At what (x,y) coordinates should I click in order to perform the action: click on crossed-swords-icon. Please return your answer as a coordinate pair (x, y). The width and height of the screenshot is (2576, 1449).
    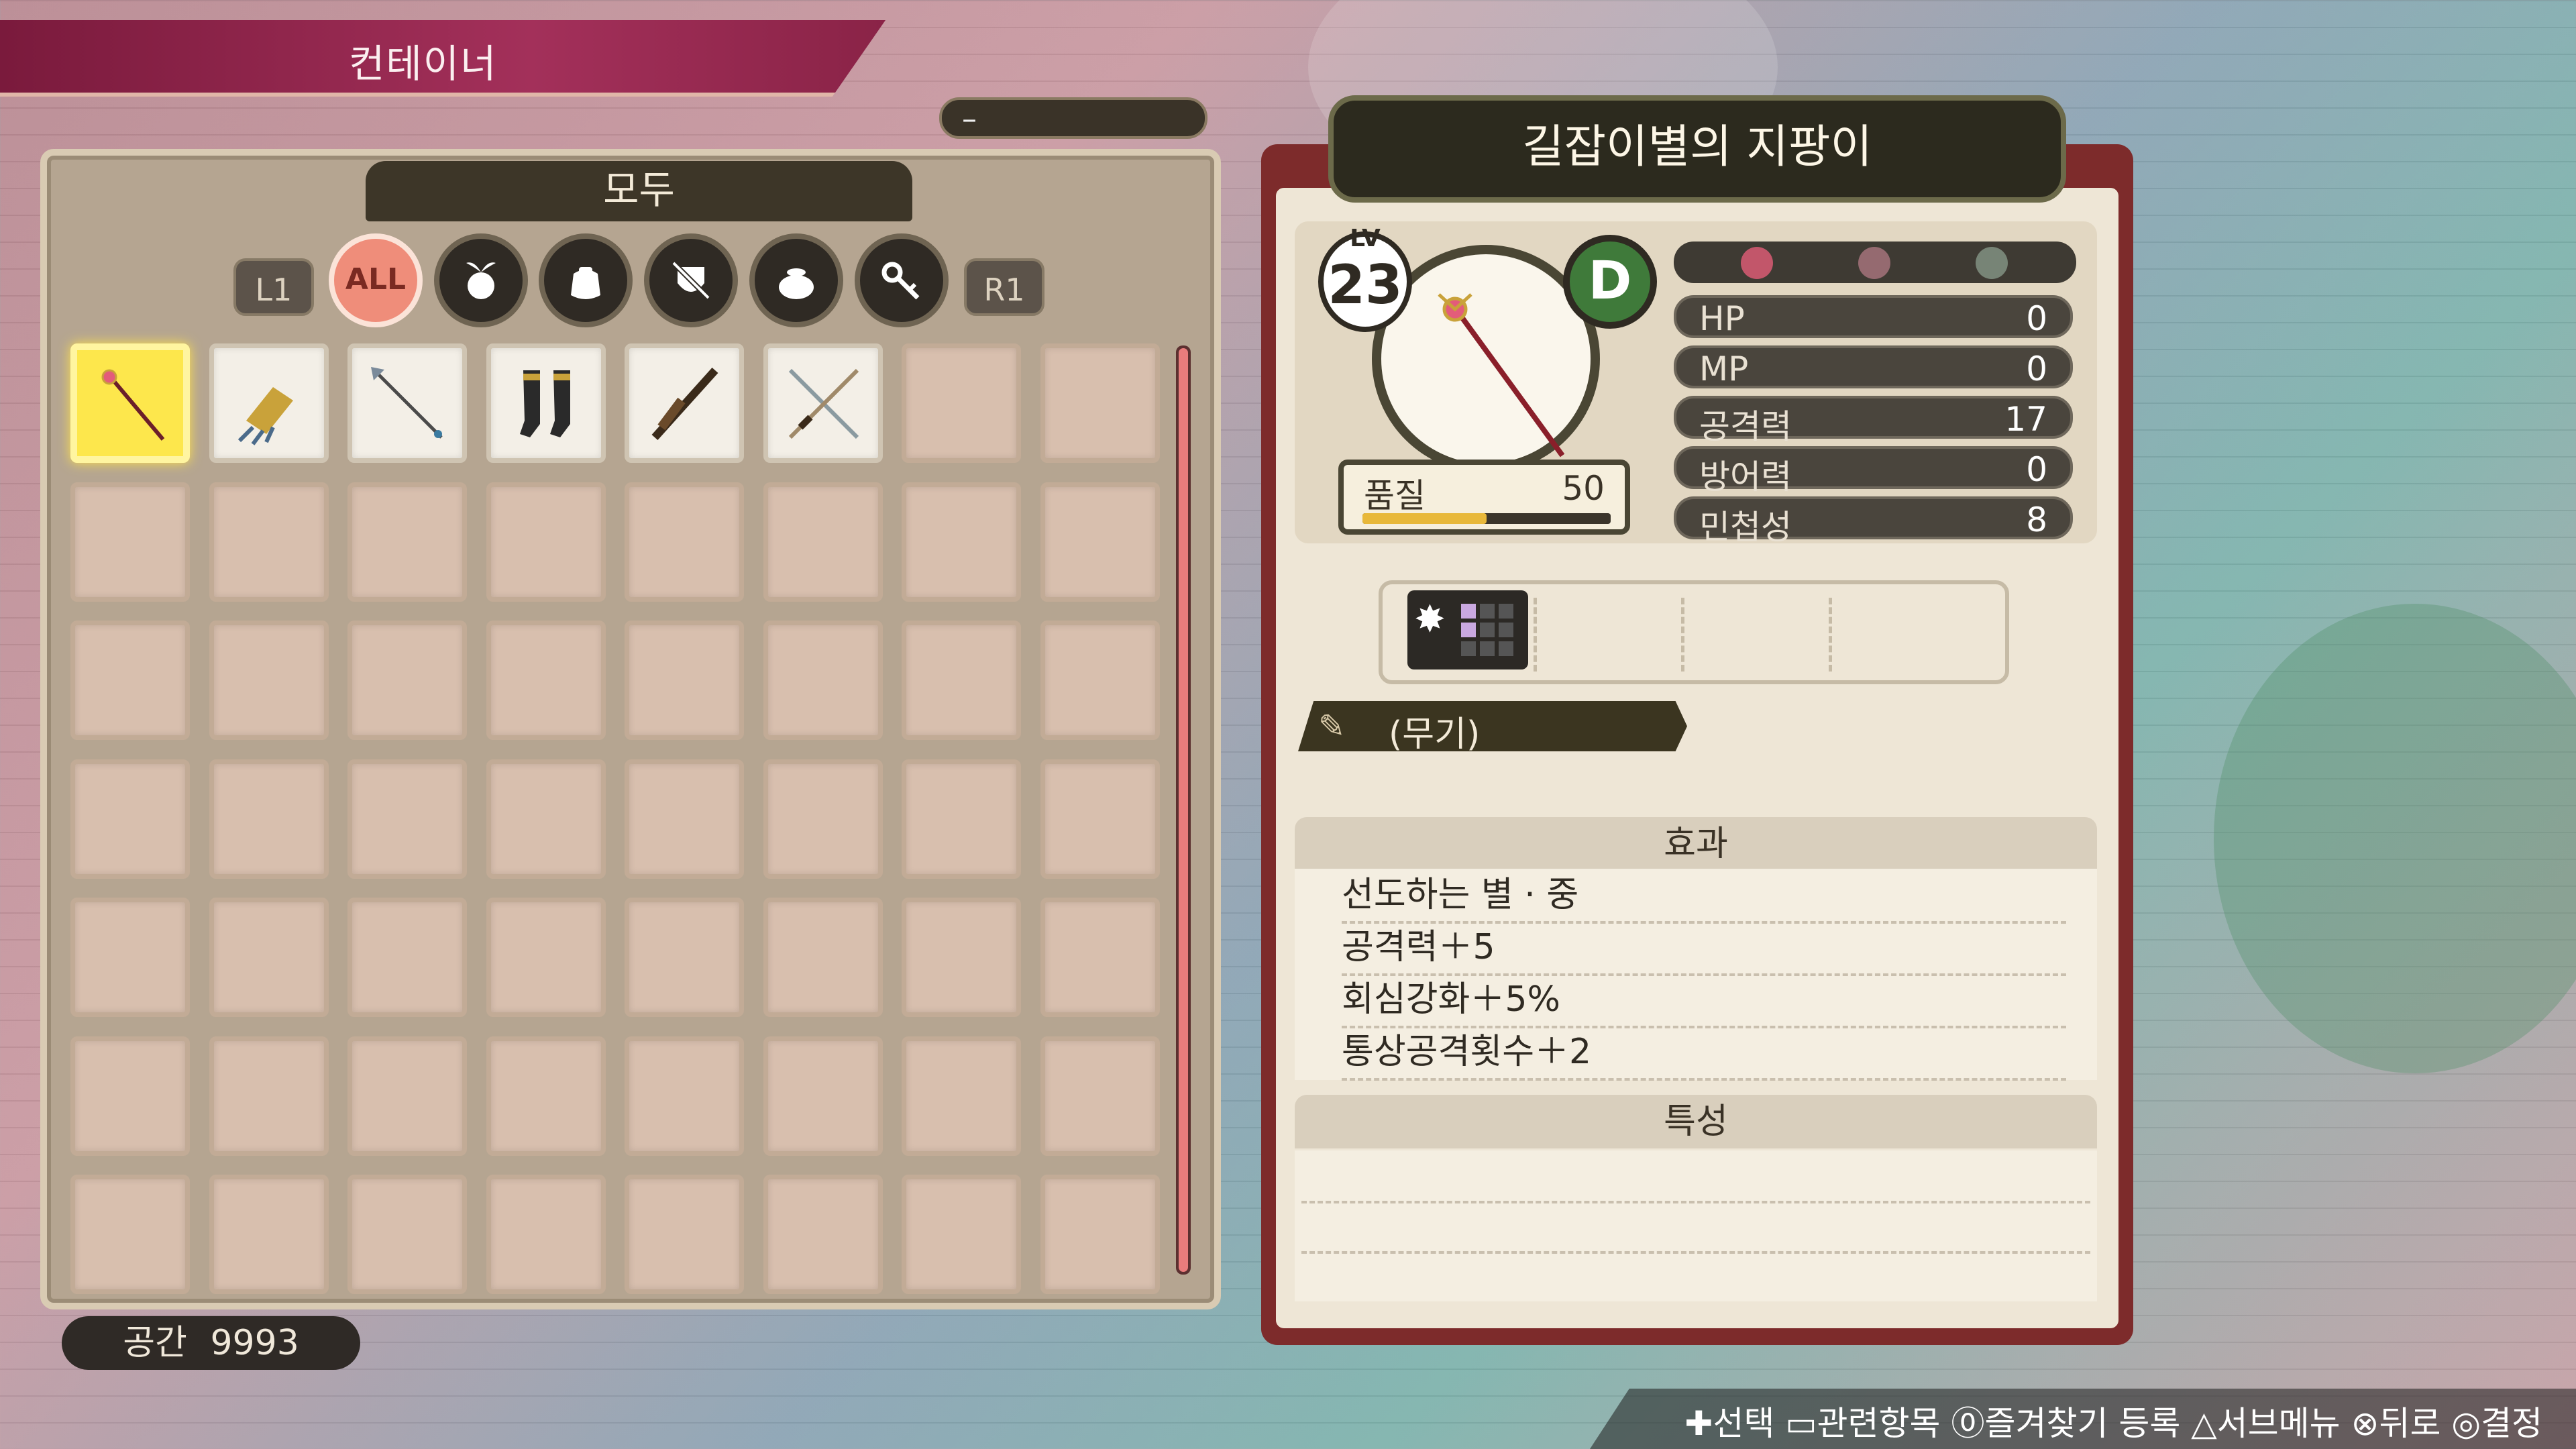
    Looking at the image, I should click on (823, 403).